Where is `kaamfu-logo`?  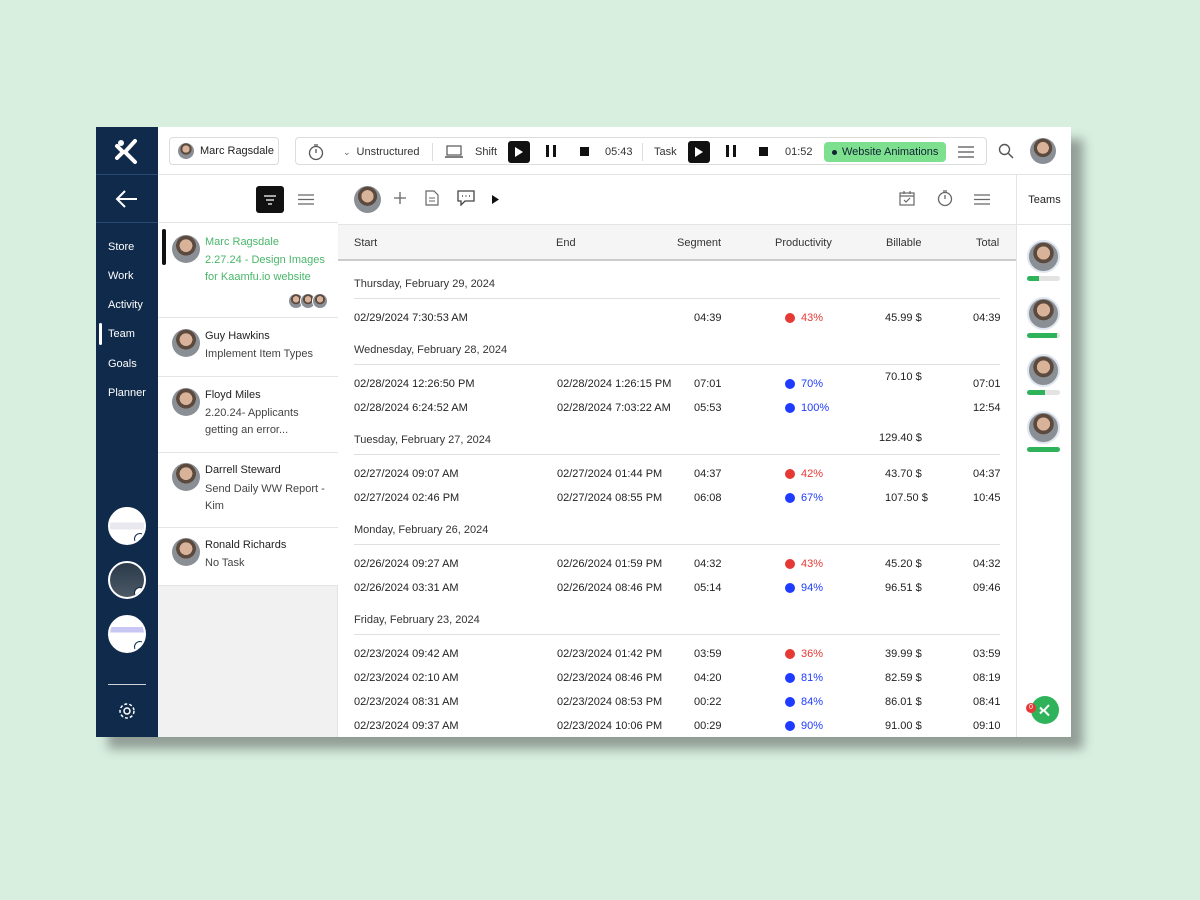
kaamfu-logo is located at coordinates (127, 151).